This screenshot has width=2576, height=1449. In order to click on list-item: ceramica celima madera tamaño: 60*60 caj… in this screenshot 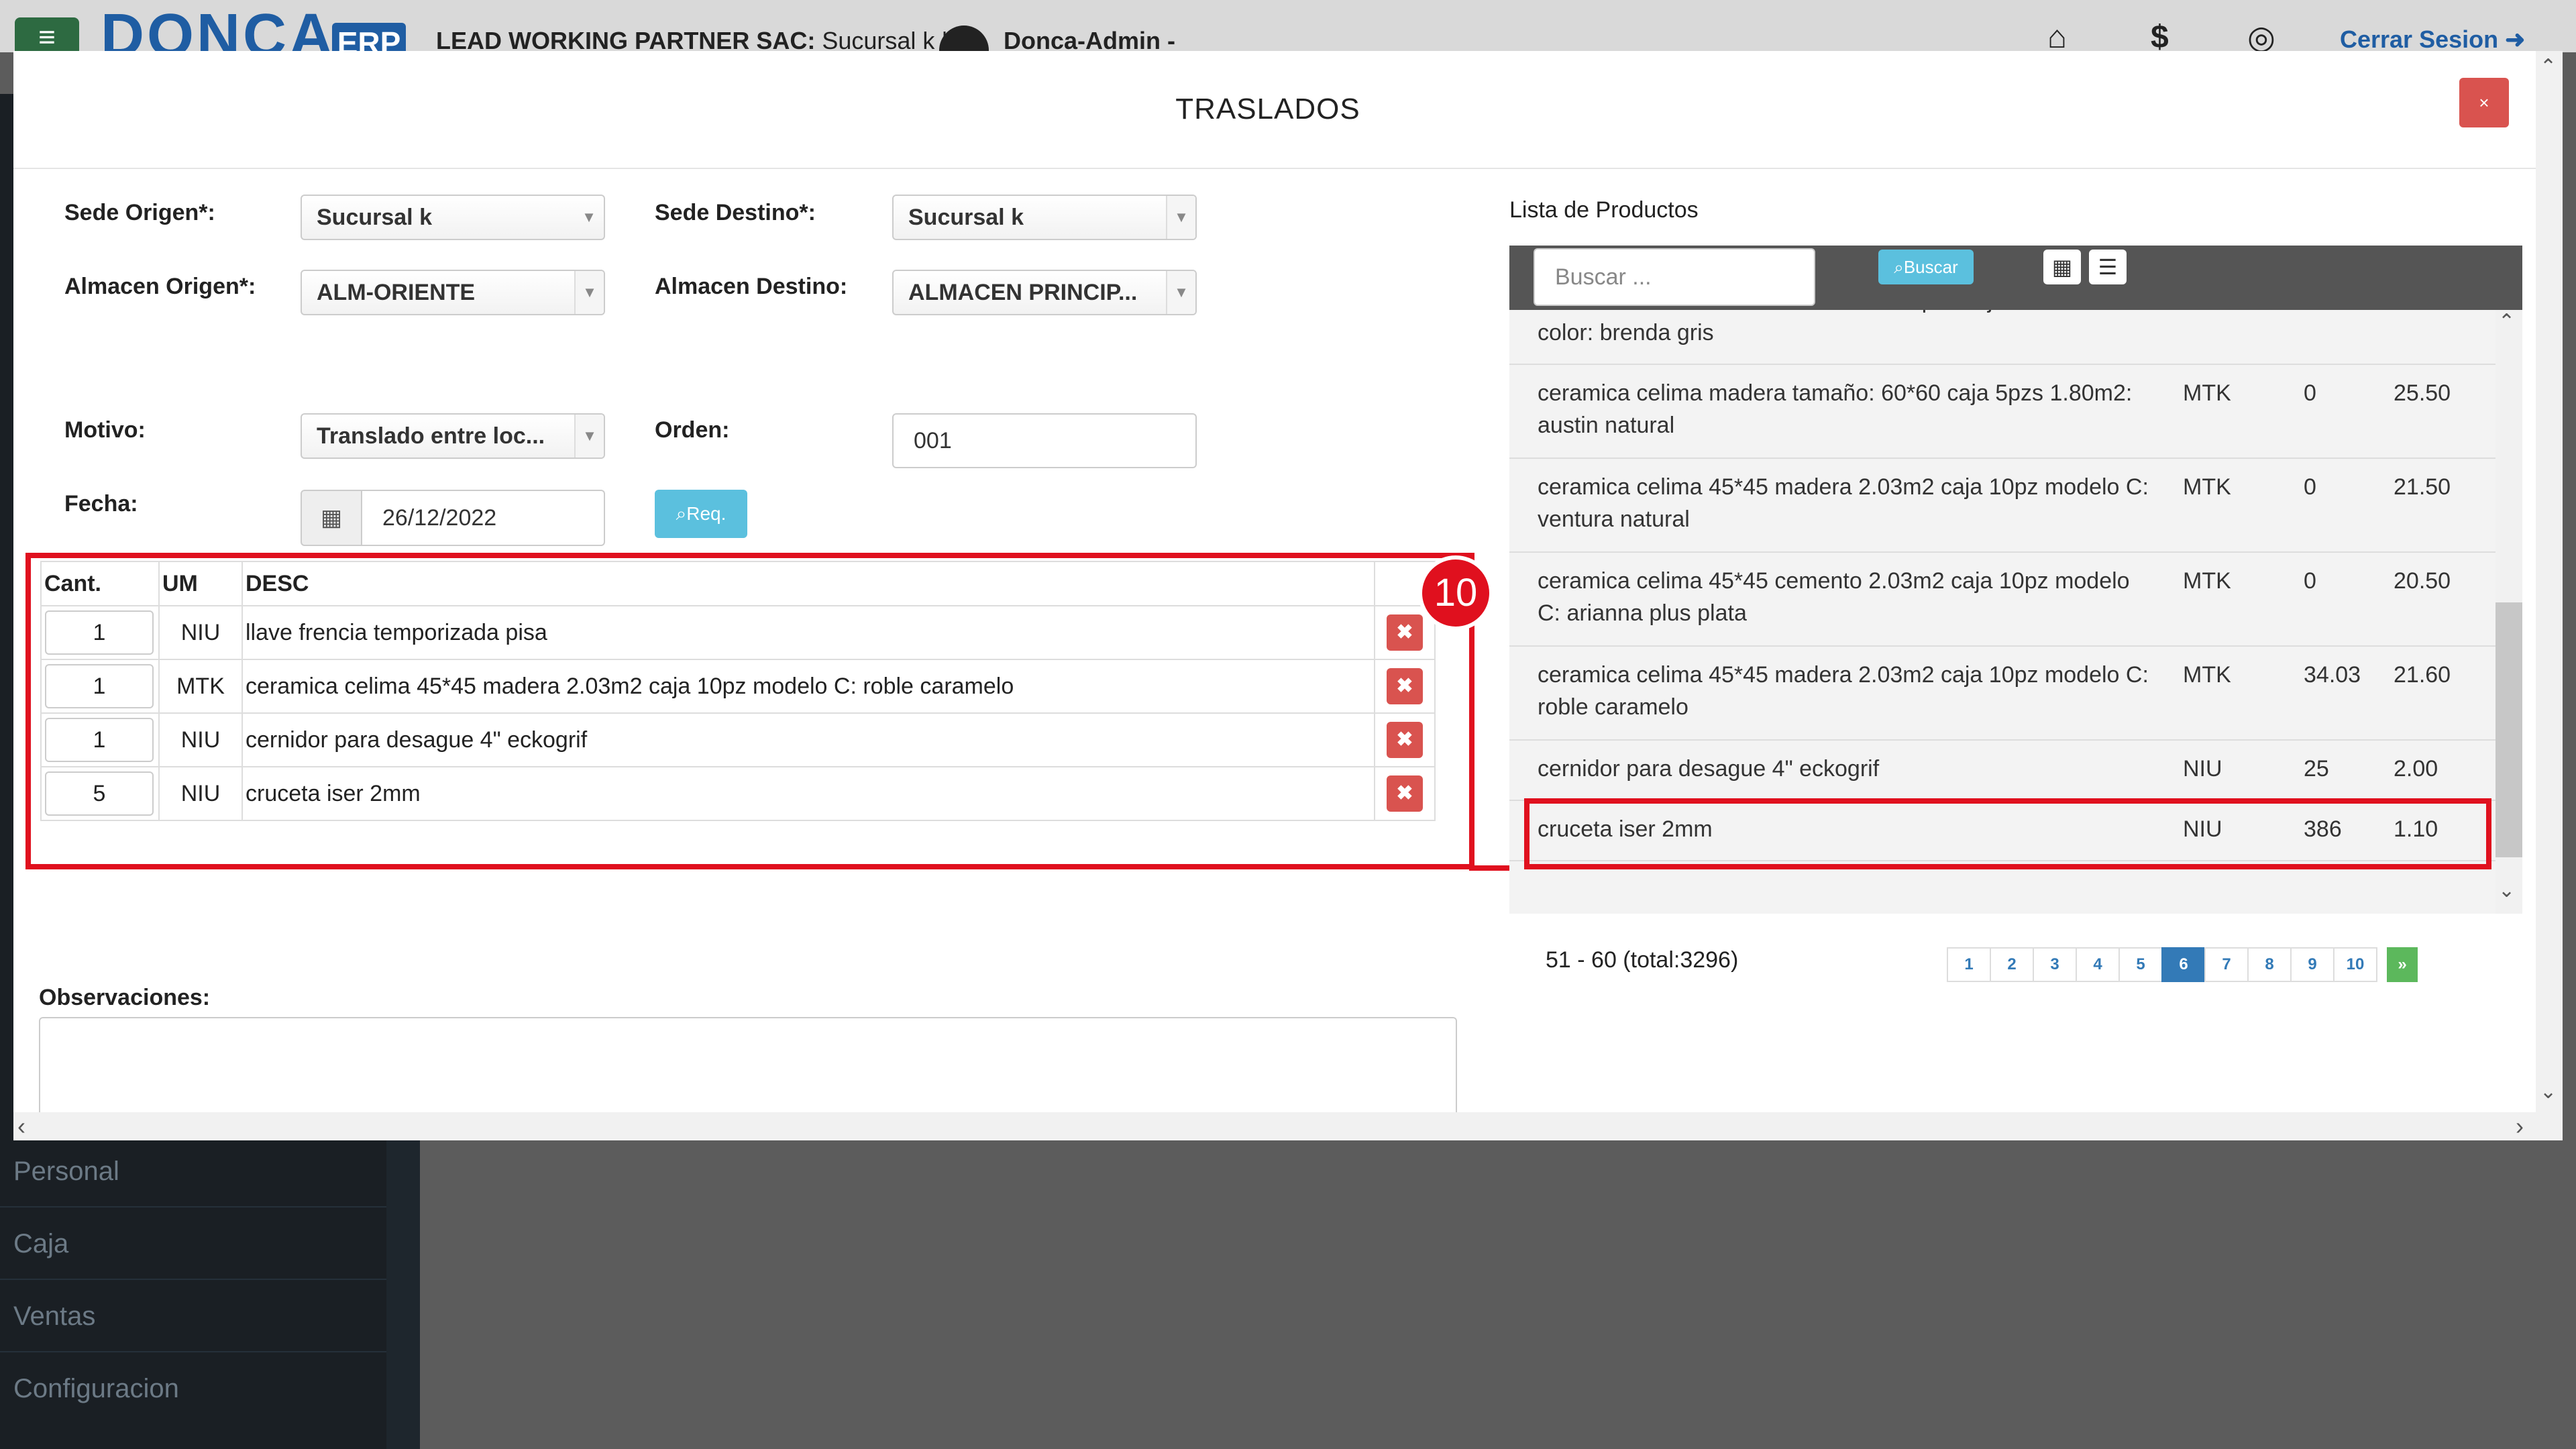, I will do `click(2002, 412)`.